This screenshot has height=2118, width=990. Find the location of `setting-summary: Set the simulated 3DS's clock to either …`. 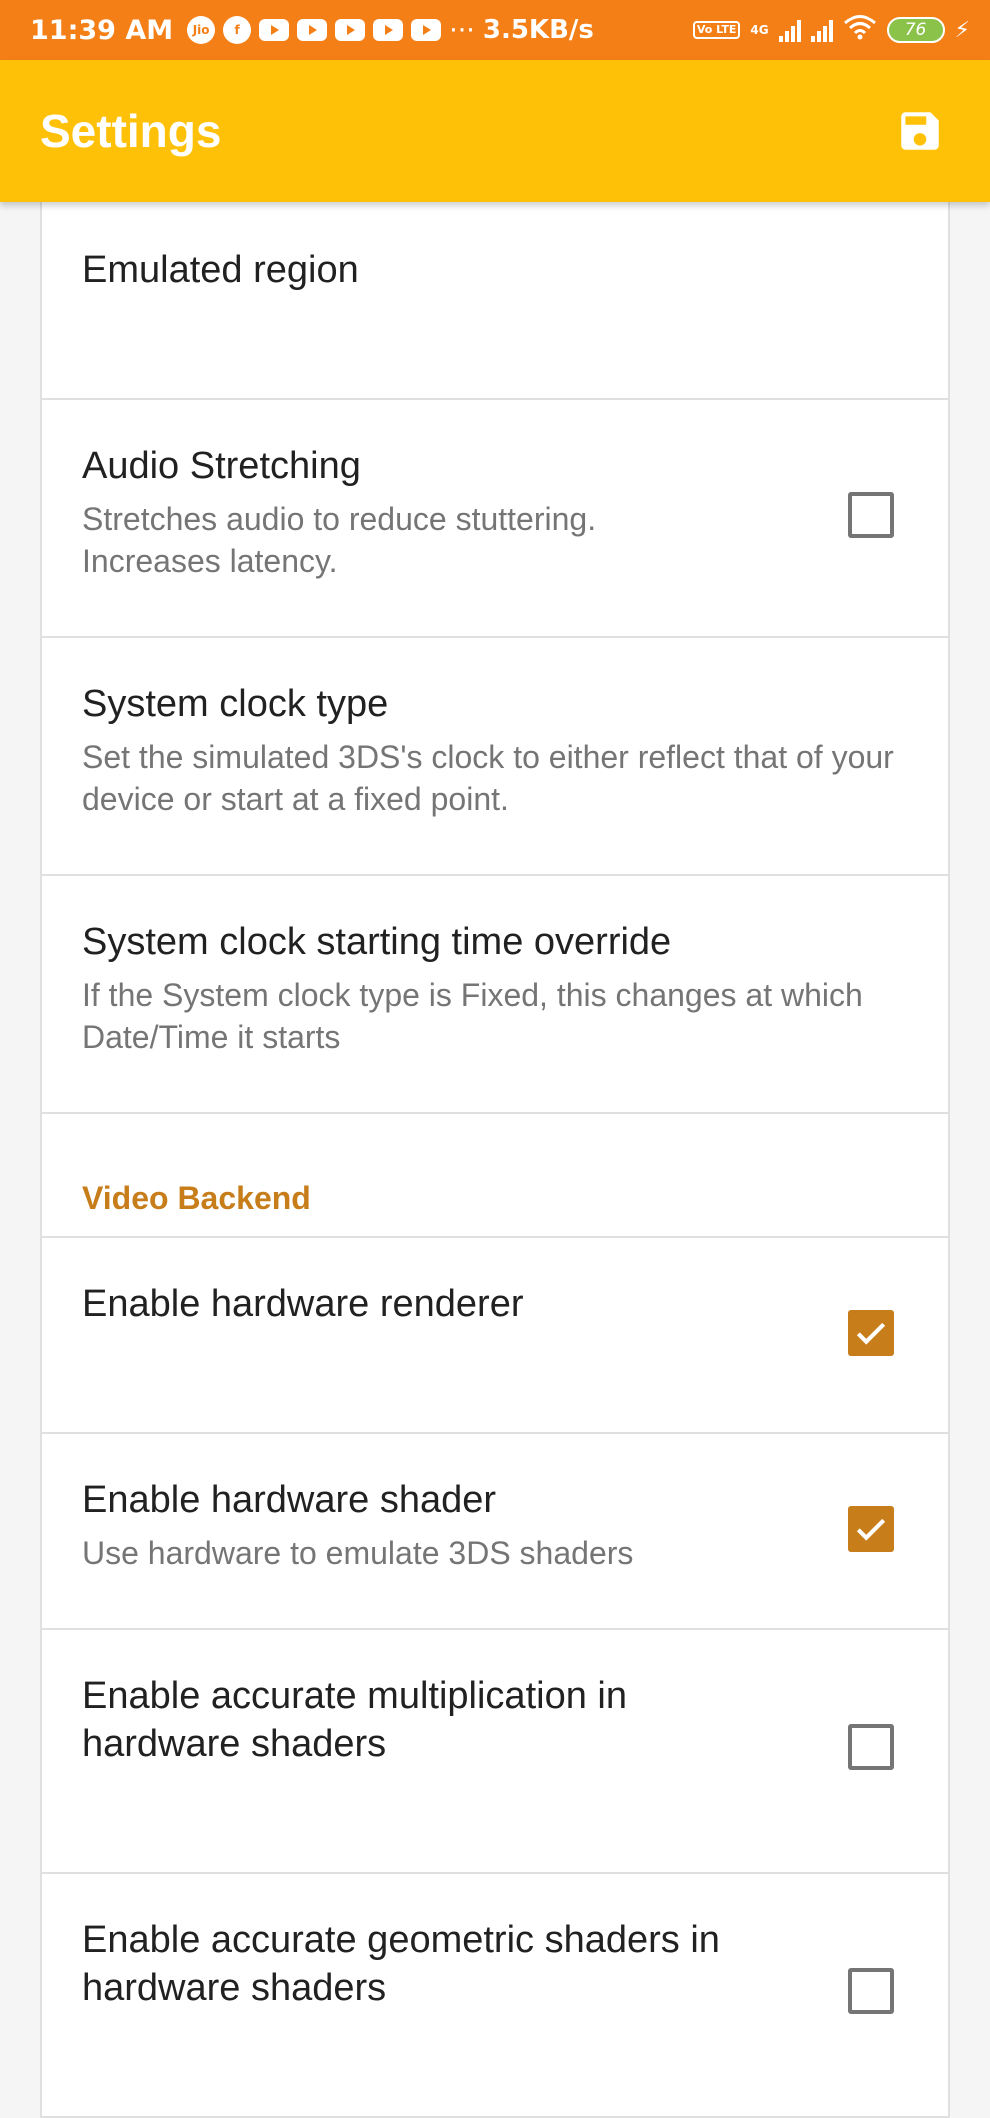

setting-summary: Set the simulated 3DS's clock to either … is located at coordinates (488, 778).